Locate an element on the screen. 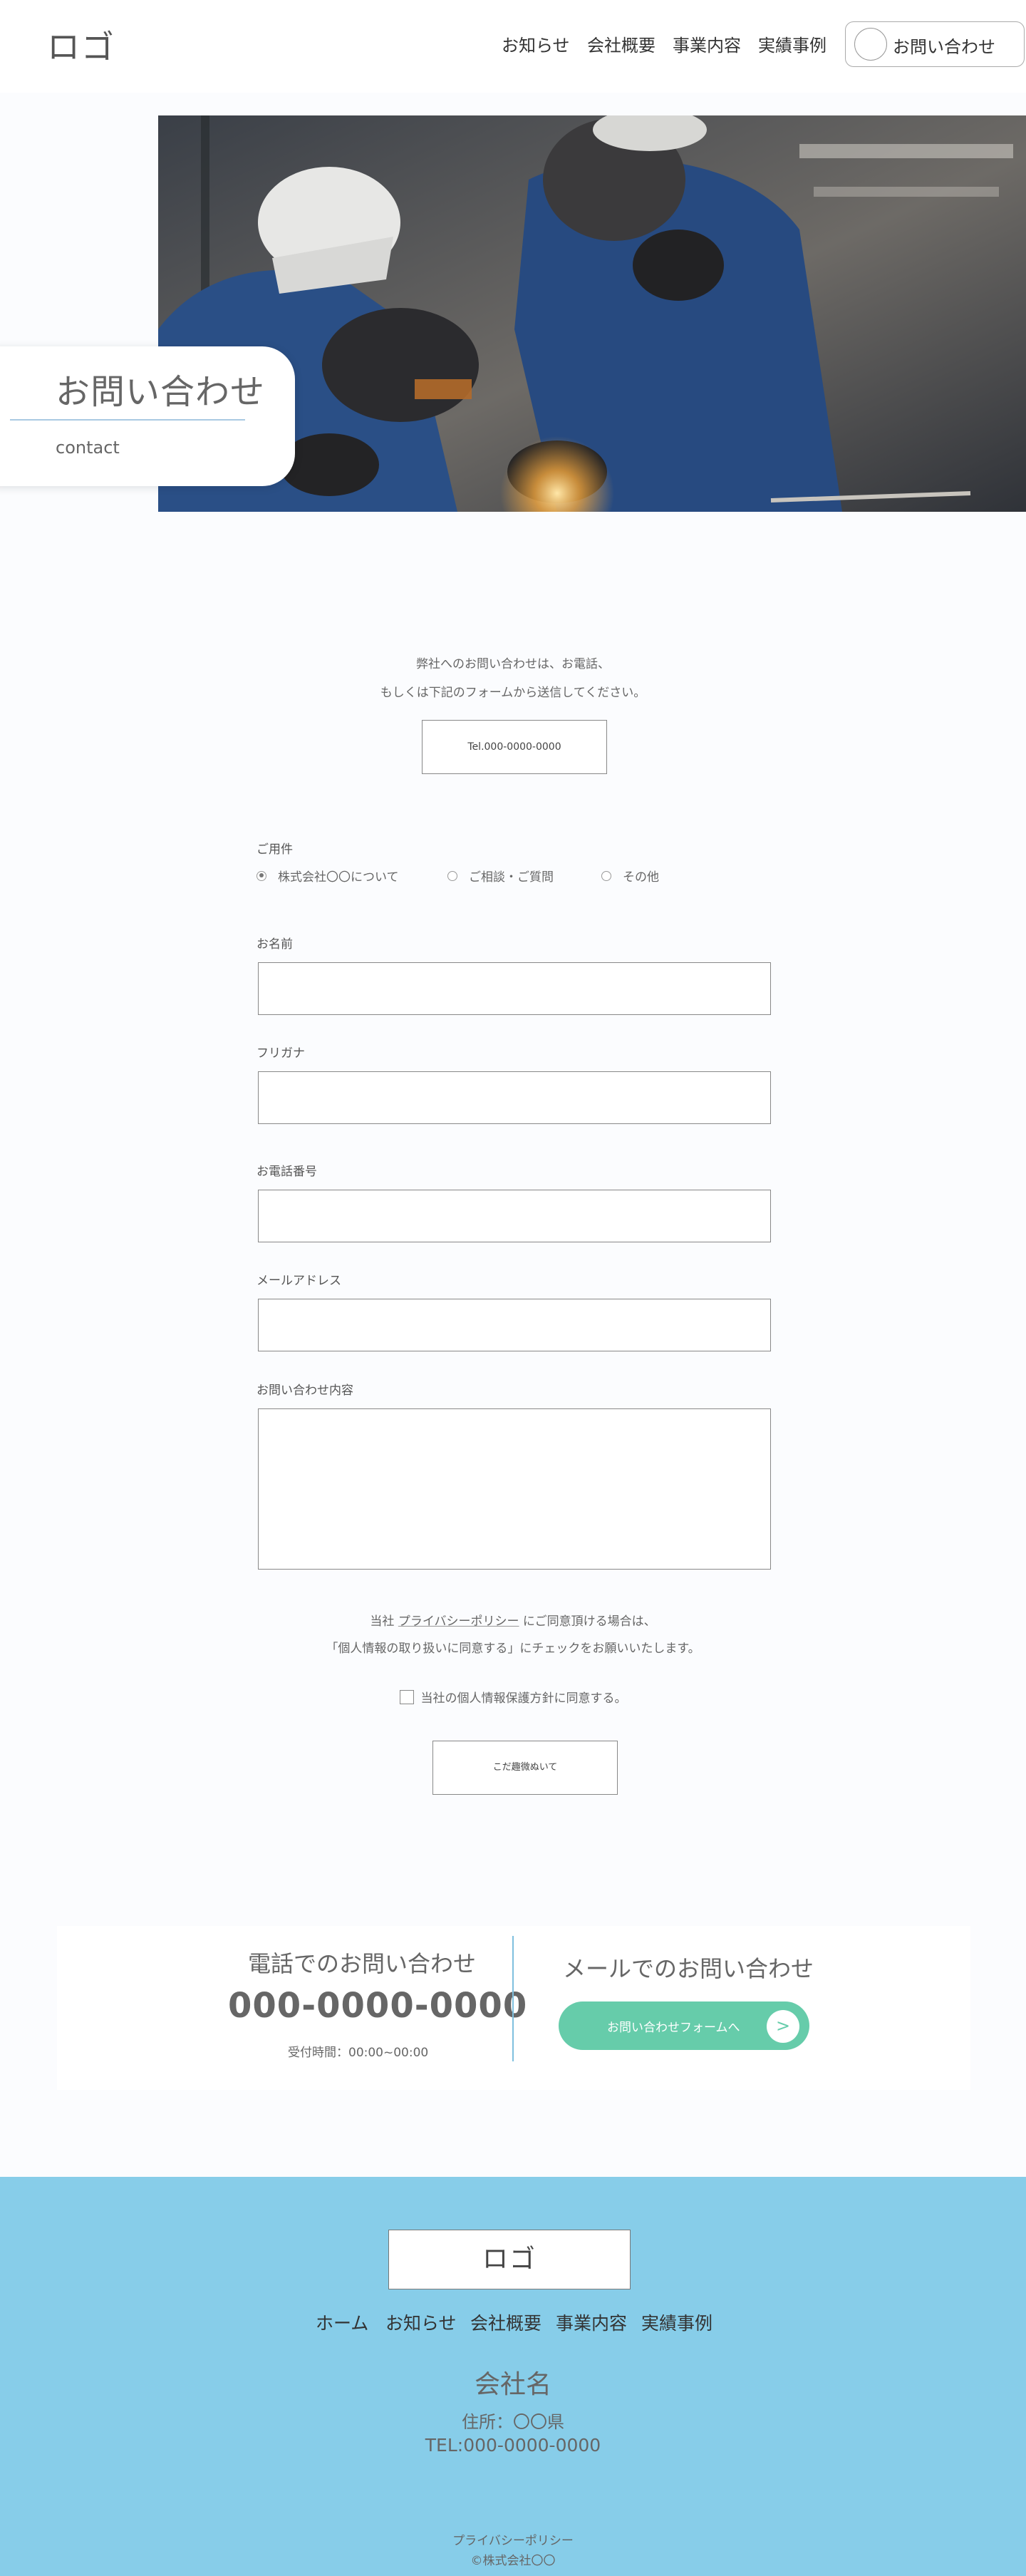 This screenshot has width=1026, height=2576. kana-input is located at coordinates (514, 1097).